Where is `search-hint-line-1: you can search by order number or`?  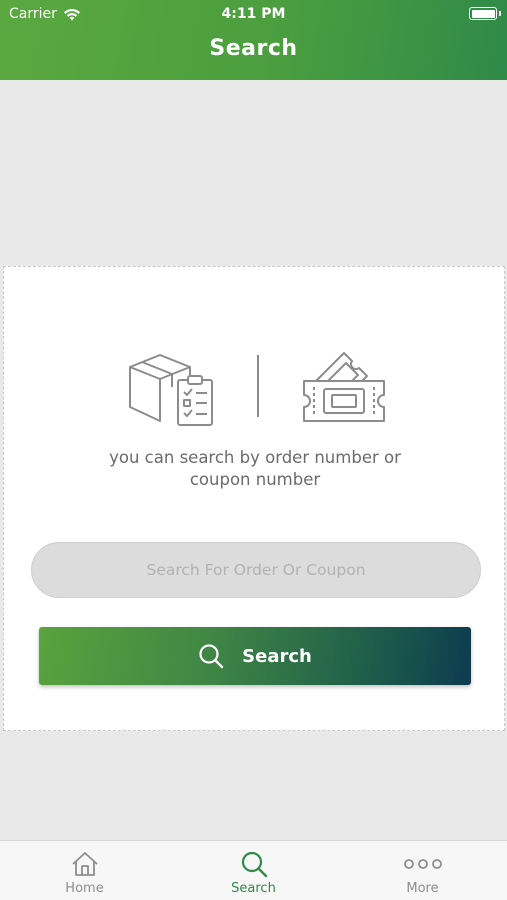
search-hint-line-1: you can search by order number or is located at coordinates (255, 457).